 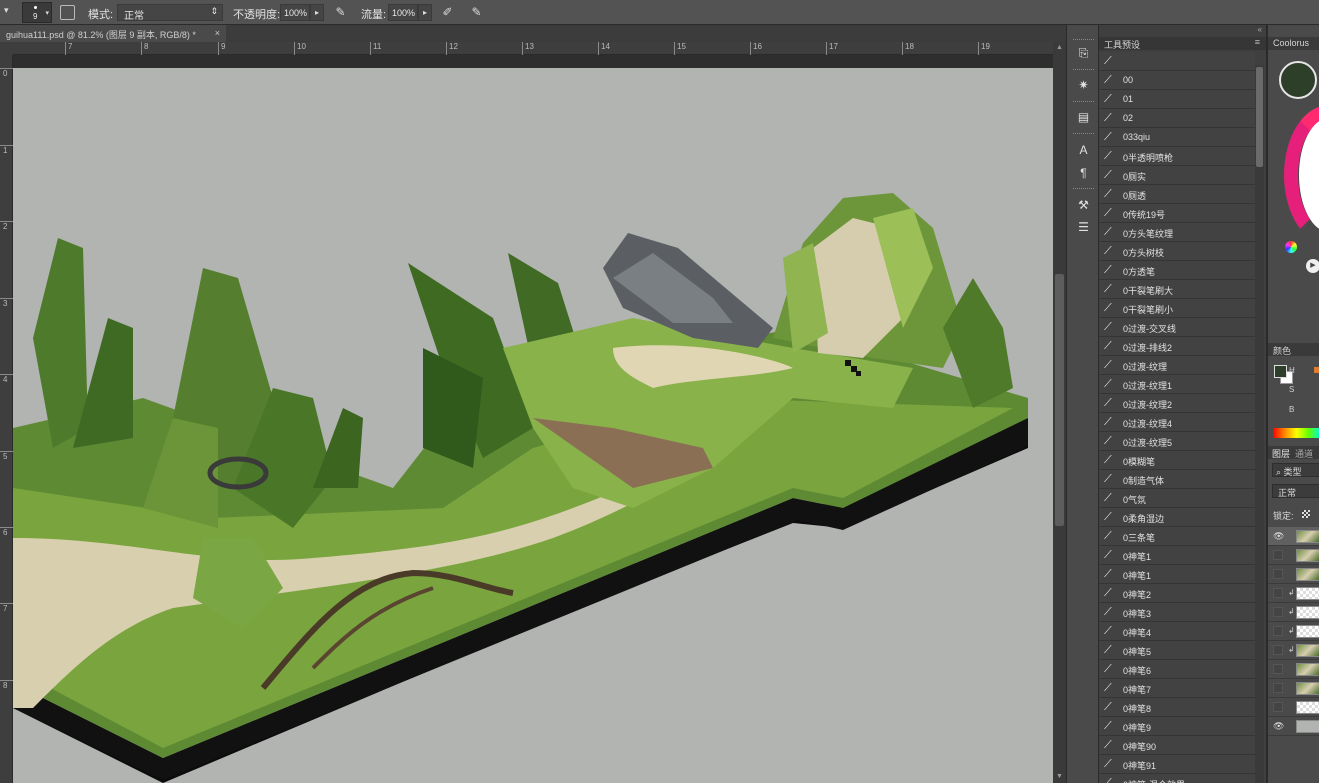 What do you see at coordinates (1281, 453) in the screenshot?
I see `tab-layers: 图层` at bounding box center [1281, 453].